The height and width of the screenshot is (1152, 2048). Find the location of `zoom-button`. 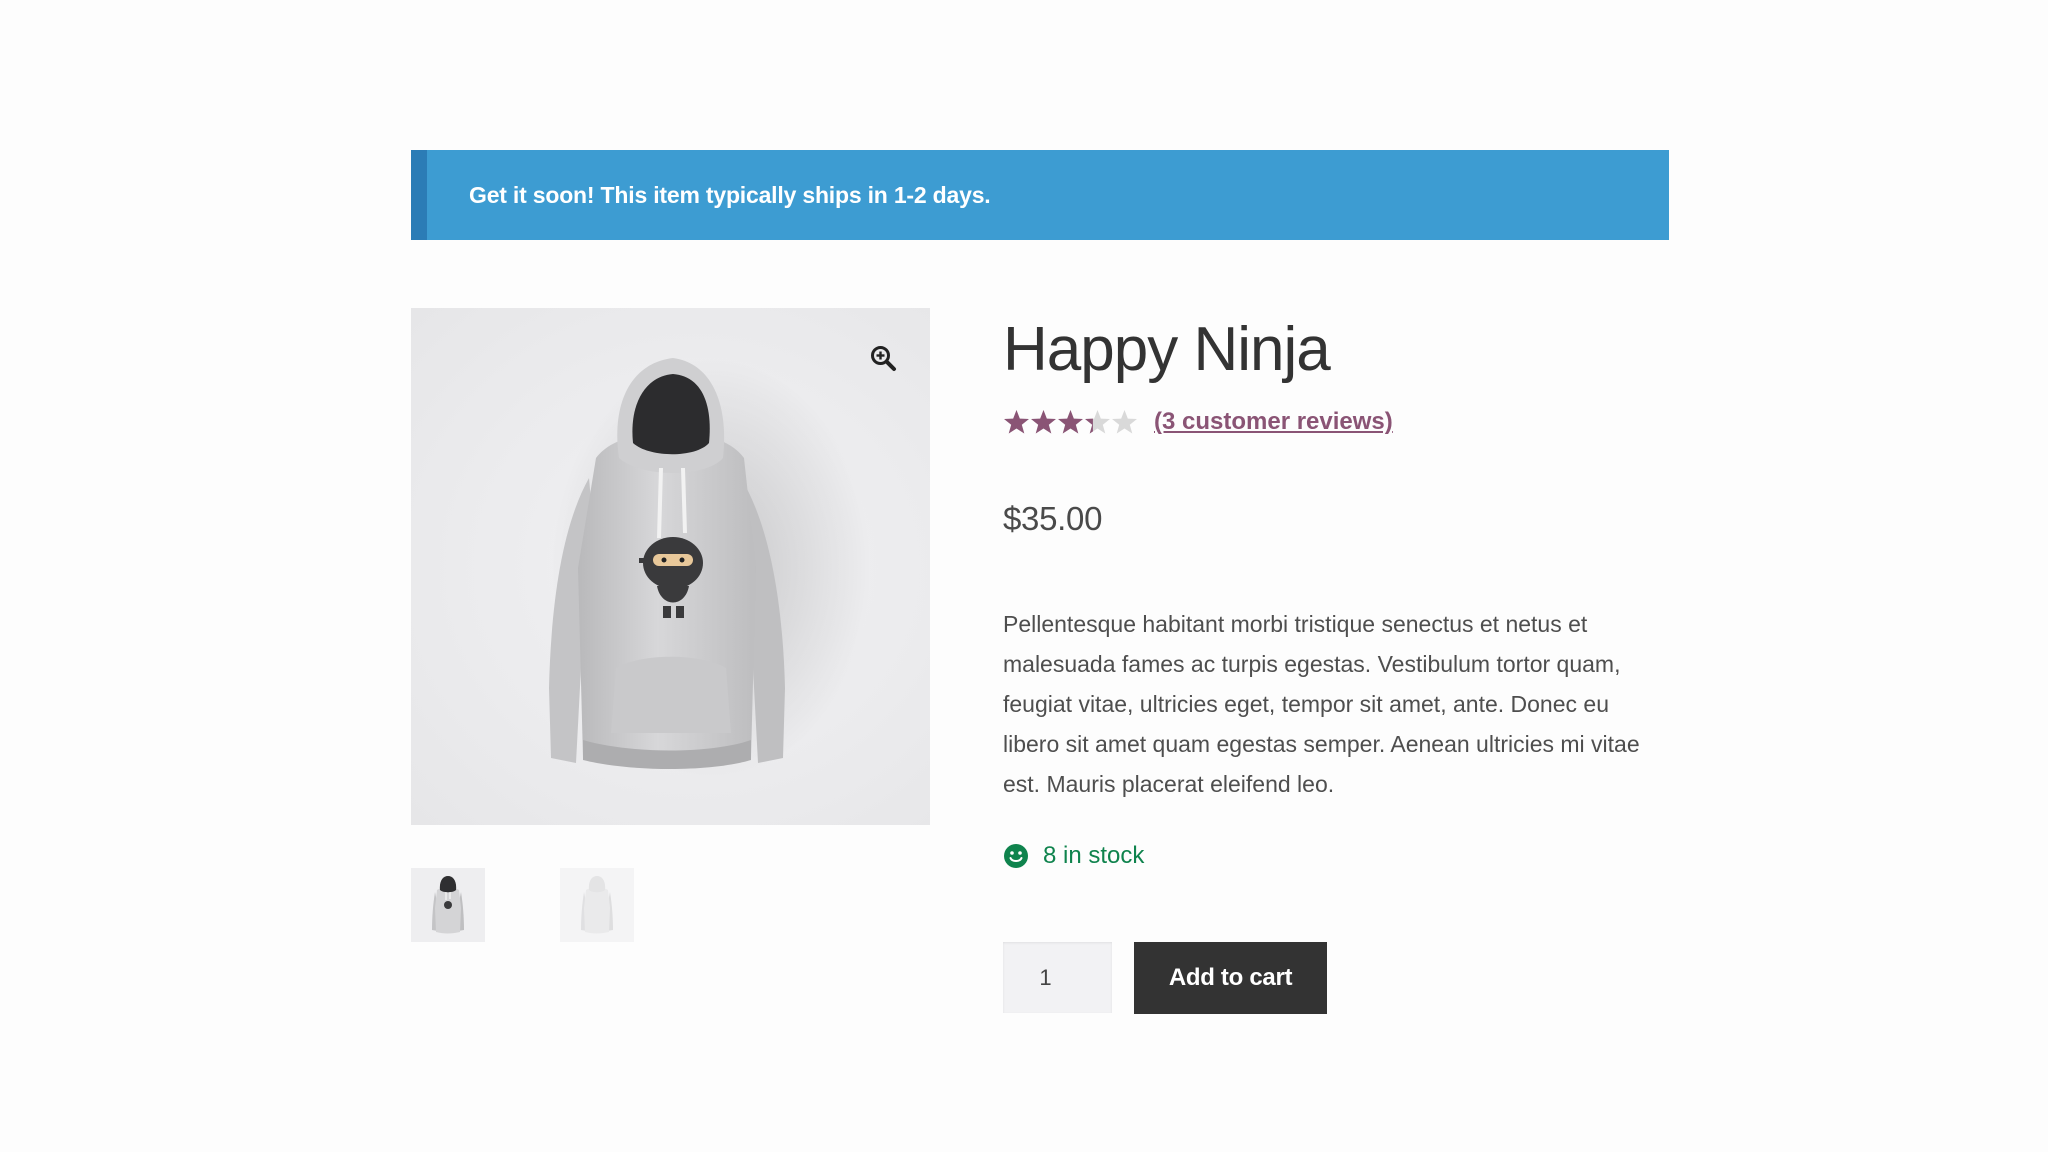

zoom-button is located at coordinates (883, 358).